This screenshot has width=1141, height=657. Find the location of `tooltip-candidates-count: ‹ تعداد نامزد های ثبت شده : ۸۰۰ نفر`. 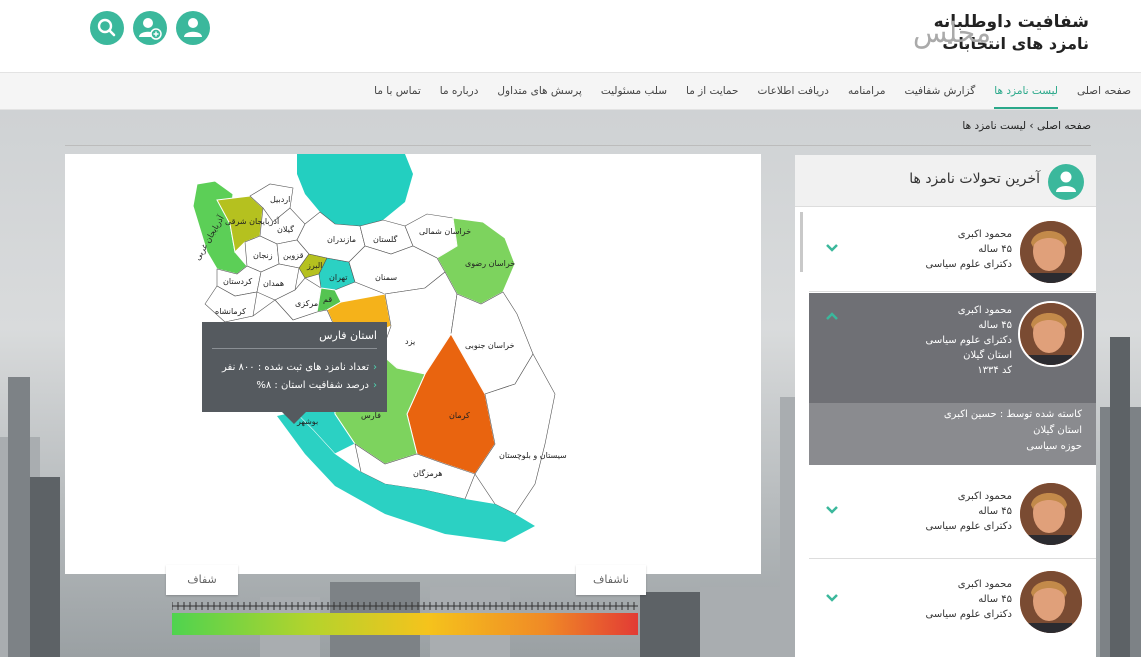

tooltip-candidates-count: ‹ تعداد نامزد های ثبت شده : ۸۰۰ نفر is located at coordinates (299, 367).